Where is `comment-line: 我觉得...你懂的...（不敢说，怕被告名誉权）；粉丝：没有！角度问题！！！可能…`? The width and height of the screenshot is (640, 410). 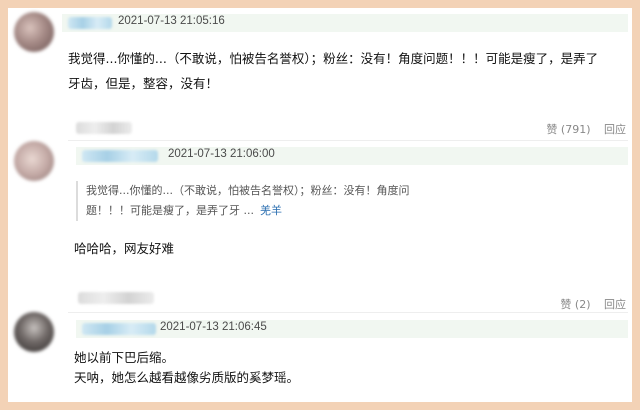
comment-line: 我觉得...你懂的...（不敢说，怕被告名誉权）；粉丝：没有！角度问题！！！可能… is located at coordinates (333, 58).